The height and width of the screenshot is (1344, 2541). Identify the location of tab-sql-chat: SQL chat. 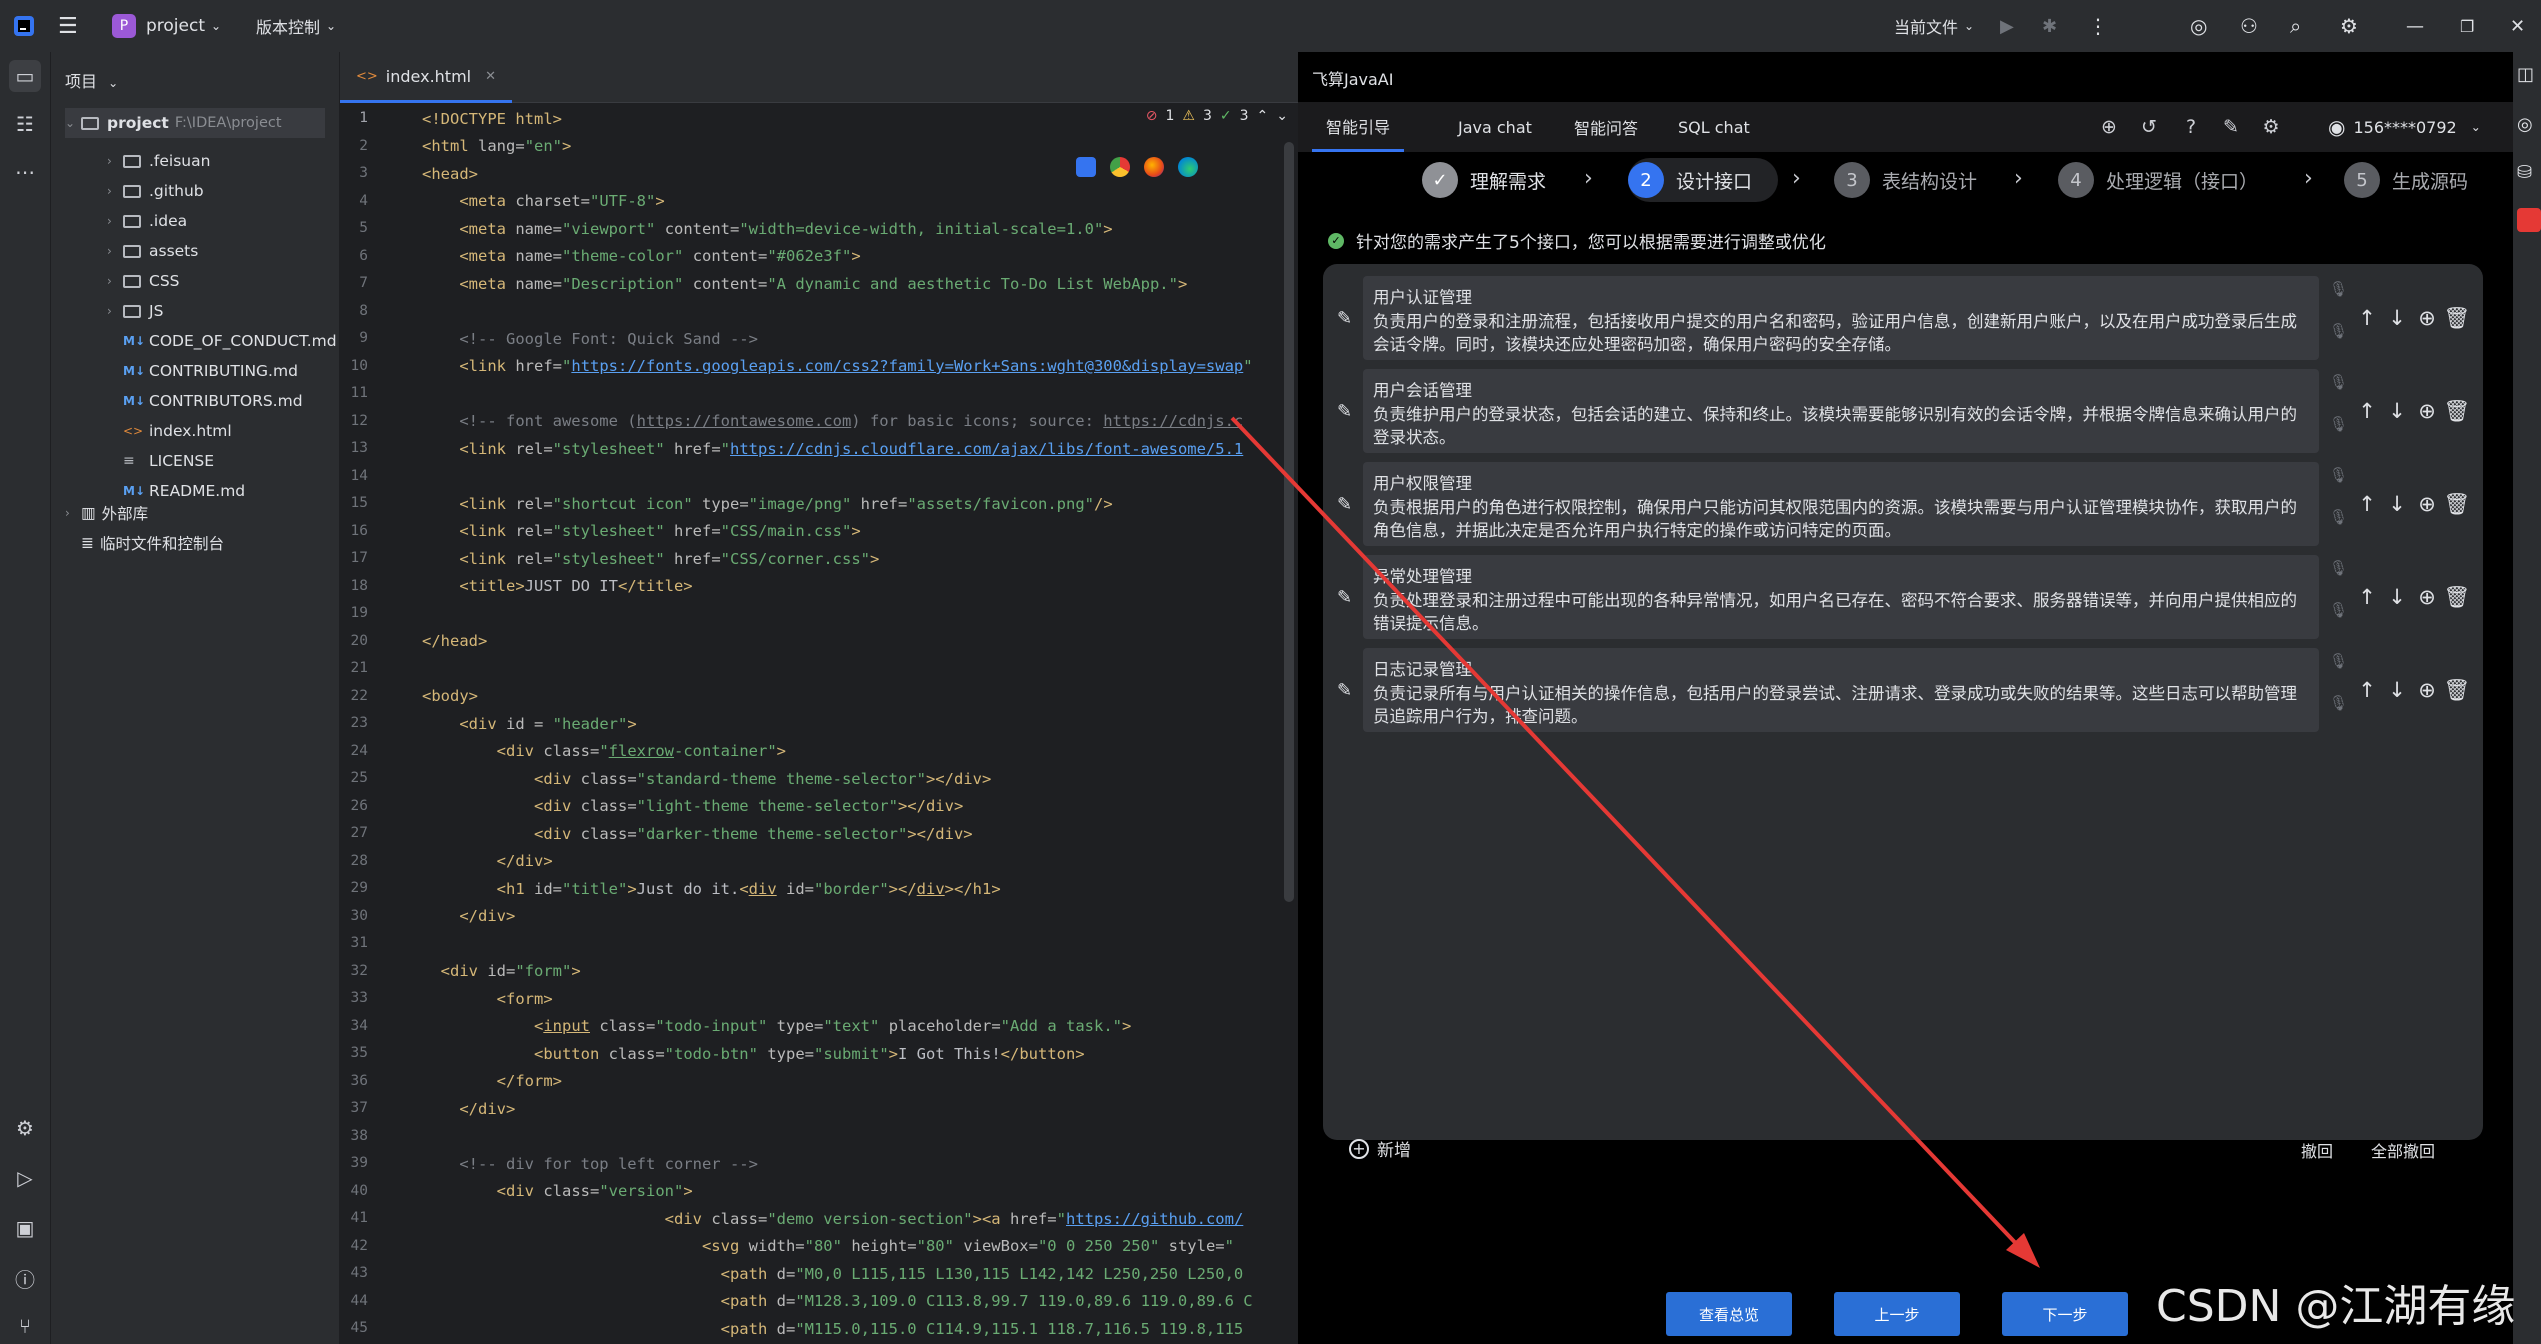
(1714, 127).